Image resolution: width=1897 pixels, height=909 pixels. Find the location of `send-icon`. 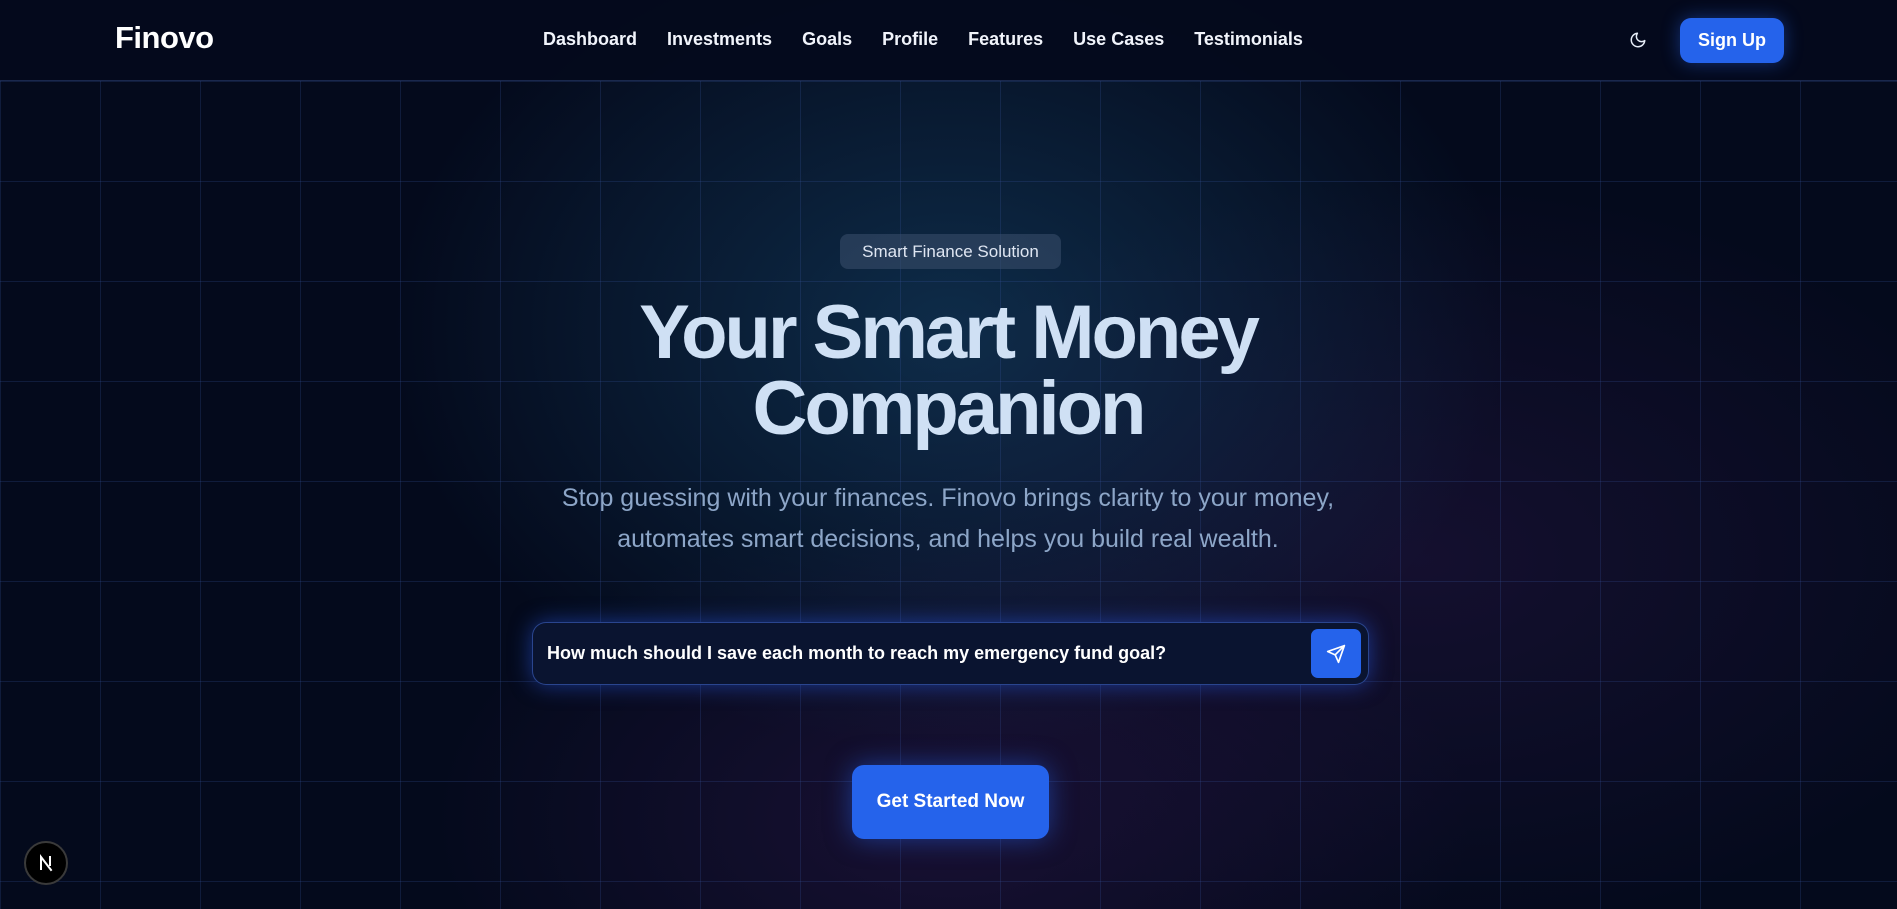

send-icon is located at coordinates (1336, 653).